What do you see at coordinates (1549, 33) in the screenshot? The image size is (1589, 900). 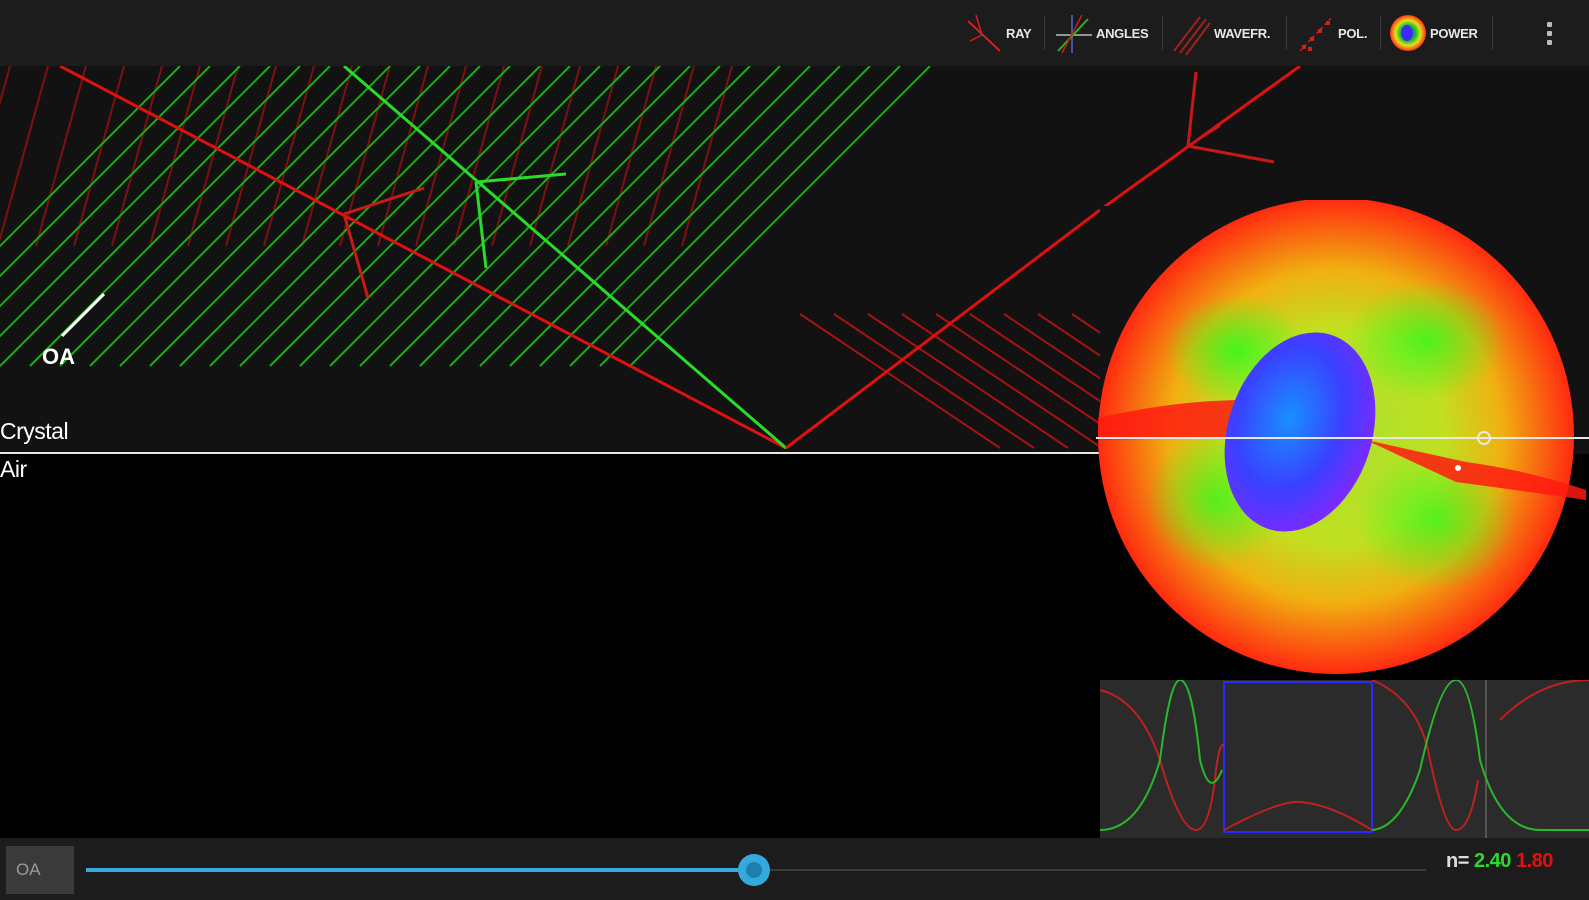 I see `overflow-menu-icon` at bounding box center [1549, 33].